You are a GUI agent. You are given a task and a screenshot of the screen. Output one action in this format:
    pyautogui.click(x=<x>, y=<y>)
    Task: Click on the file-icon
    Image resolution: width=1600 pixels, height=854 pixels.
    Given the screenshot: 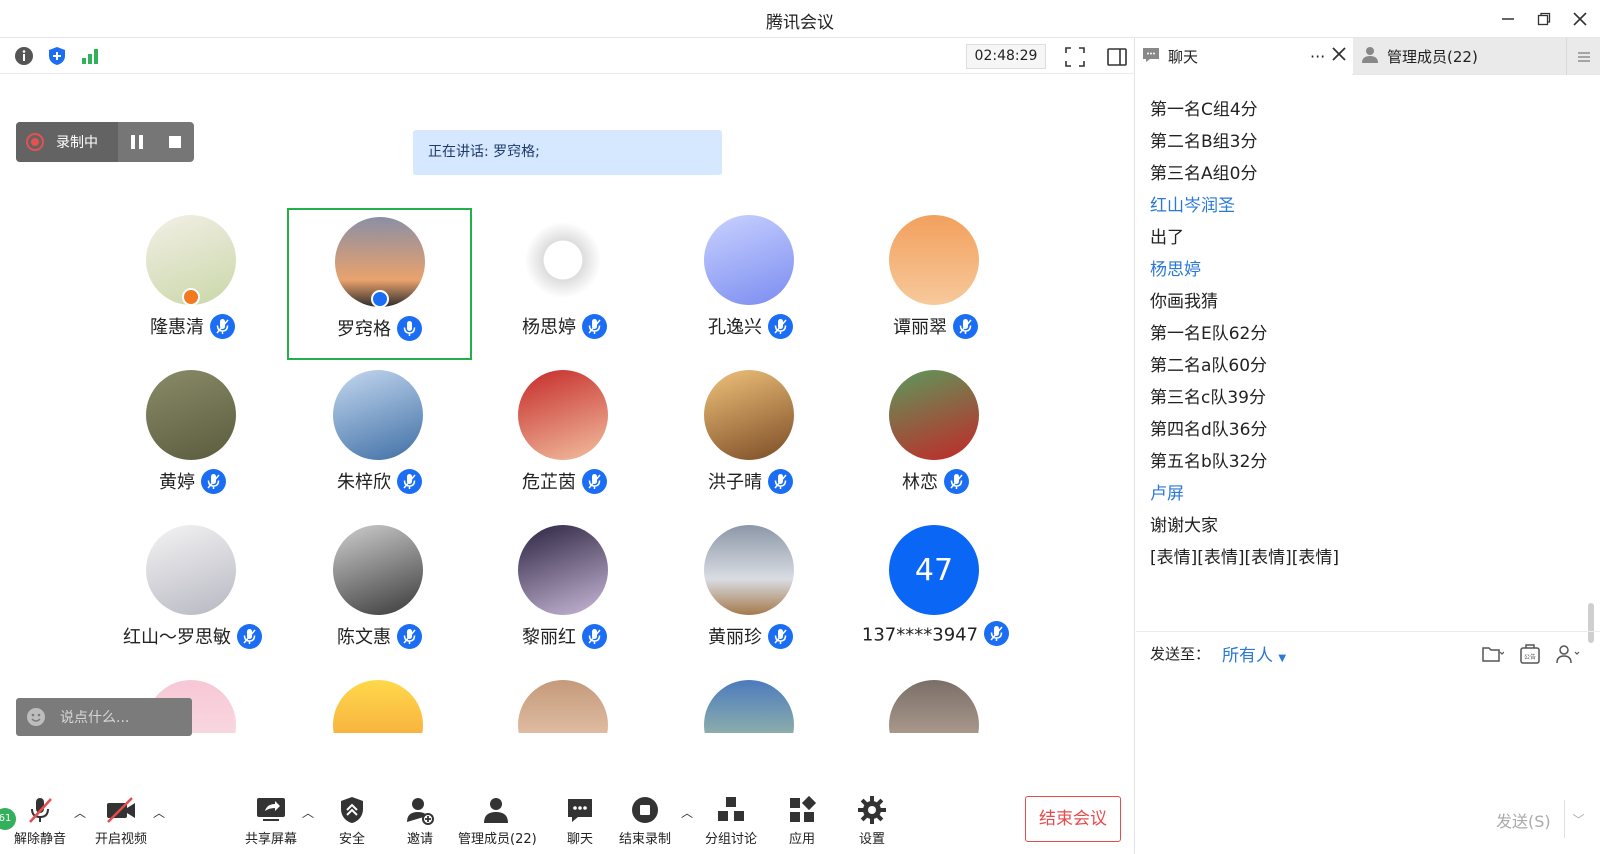 What is the action you would take?
    pyautogui.click(x=1493, y=654)
    